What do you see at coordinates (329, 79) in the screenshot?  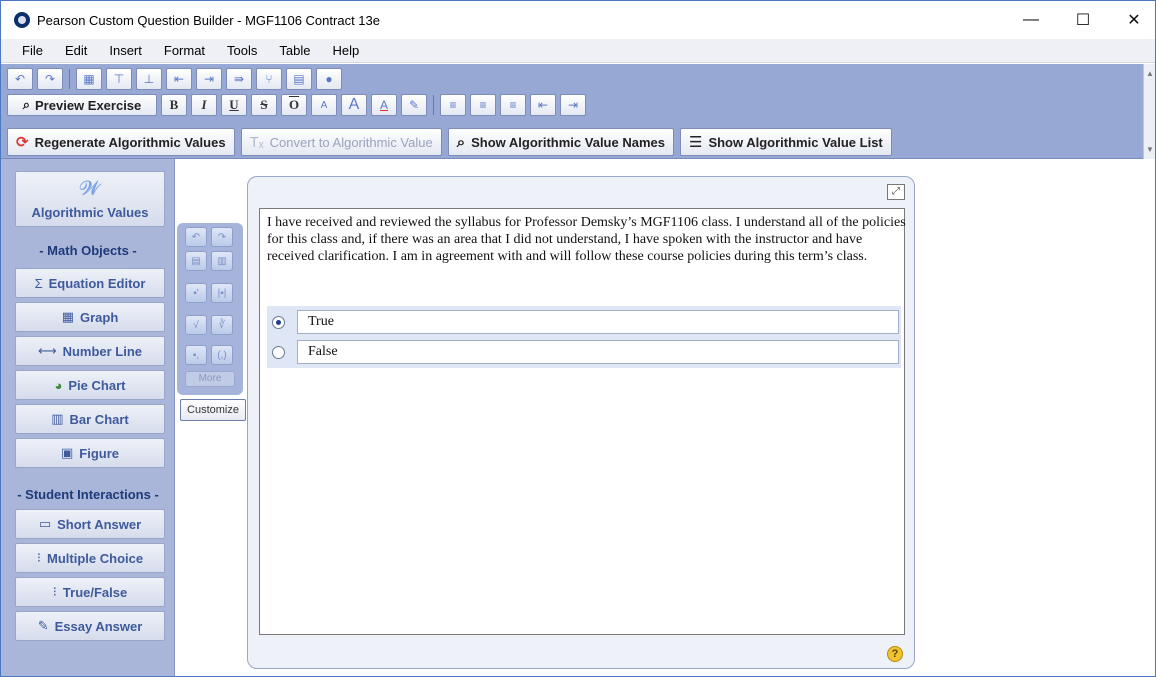 I see `insert-media-icon: ●` at bounding box center [329, 79].